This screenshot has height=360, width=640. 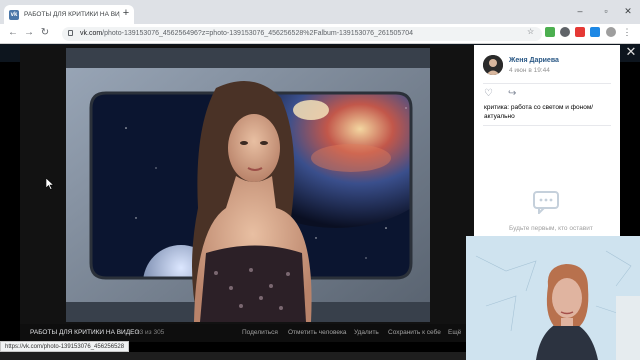 I want to click on album-title: РАБОТЫ ДЛЯ КРИТИКИ НА ВИДЕО, so click(x=85, y=332).